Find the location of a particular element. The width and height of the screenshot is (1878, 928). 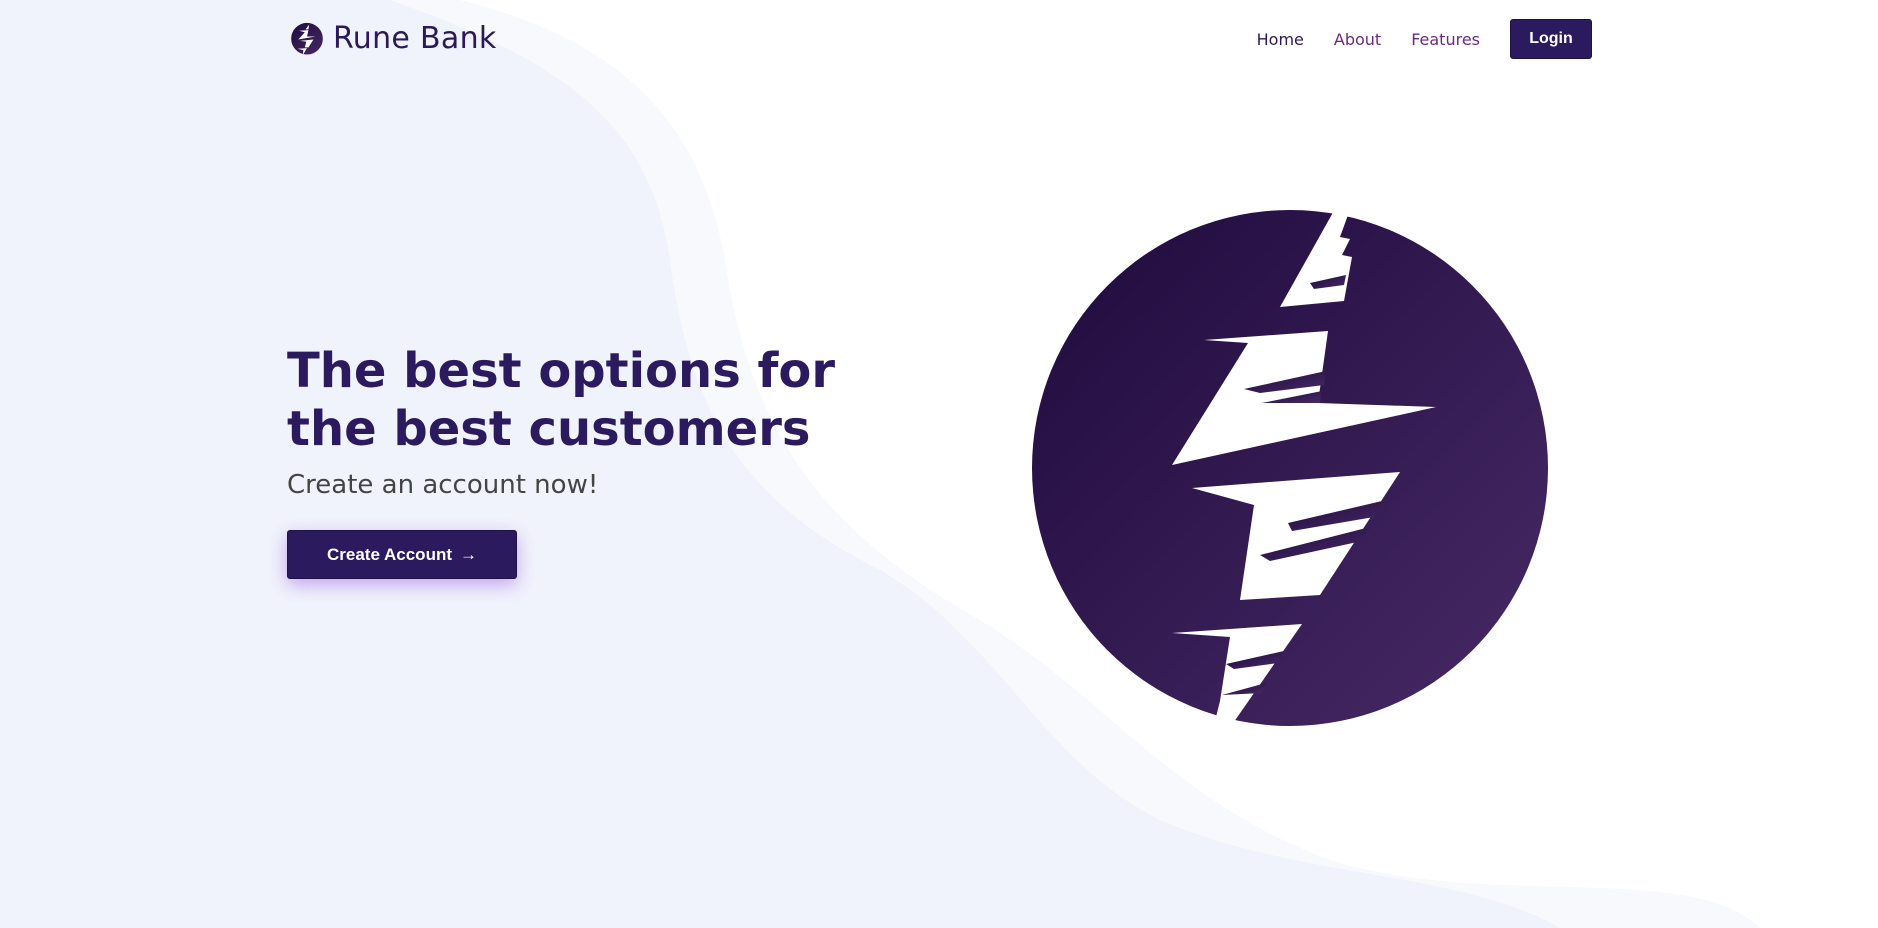

nav-links: Home About Features Login is located at coordinates (1424, 39).